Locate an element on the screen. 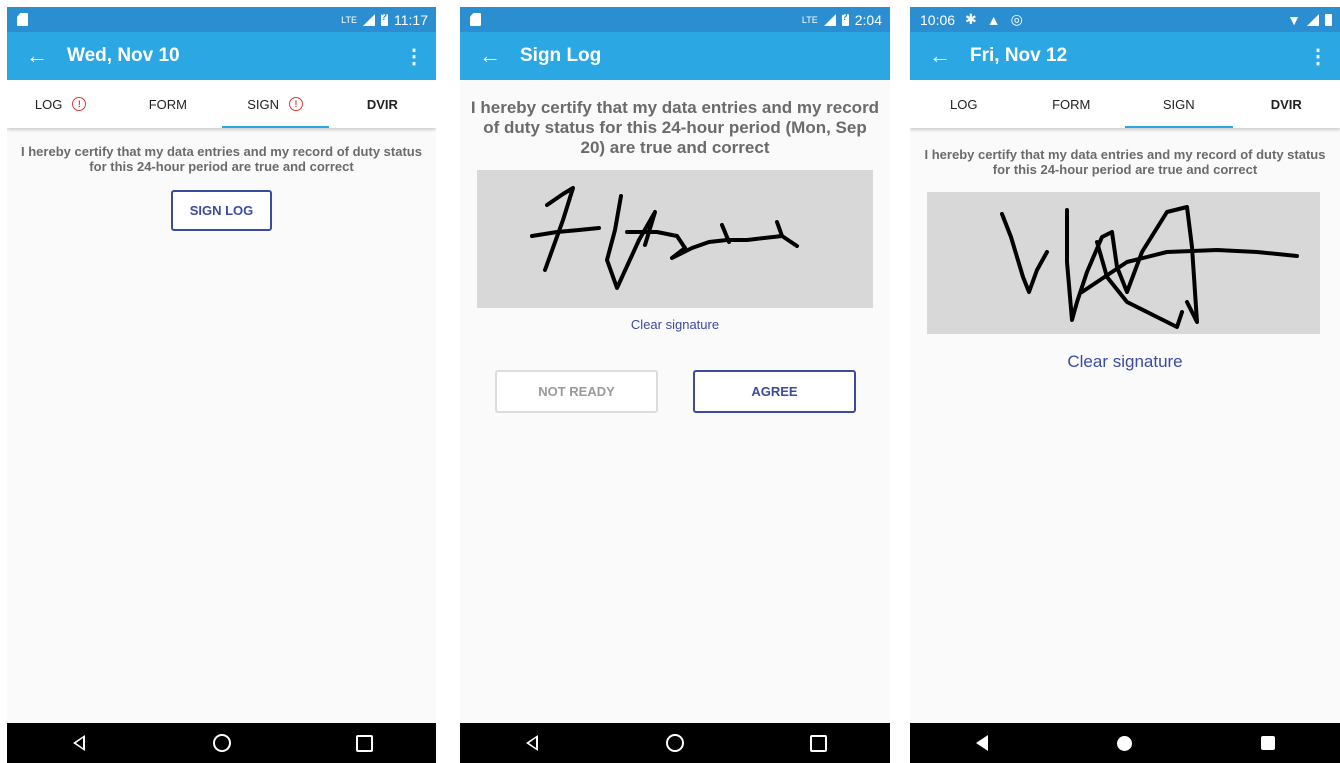  page-title: Fri, Nov 12 is located at coordinates (1019, 55).